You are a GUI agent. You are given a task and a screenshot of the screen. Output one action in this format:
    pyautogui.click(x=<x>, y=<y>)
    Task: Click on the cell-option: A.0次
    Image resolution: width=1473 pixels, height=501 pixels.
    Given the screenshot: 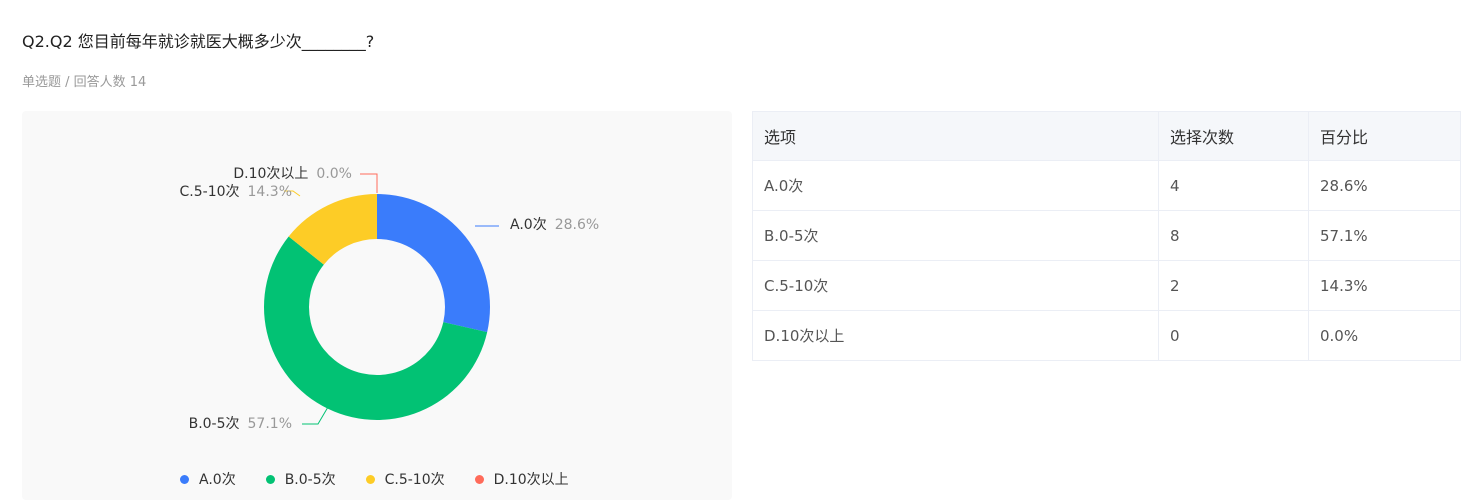 What is the action you would take?
    pyautogui.click(x=955, y=185)
    